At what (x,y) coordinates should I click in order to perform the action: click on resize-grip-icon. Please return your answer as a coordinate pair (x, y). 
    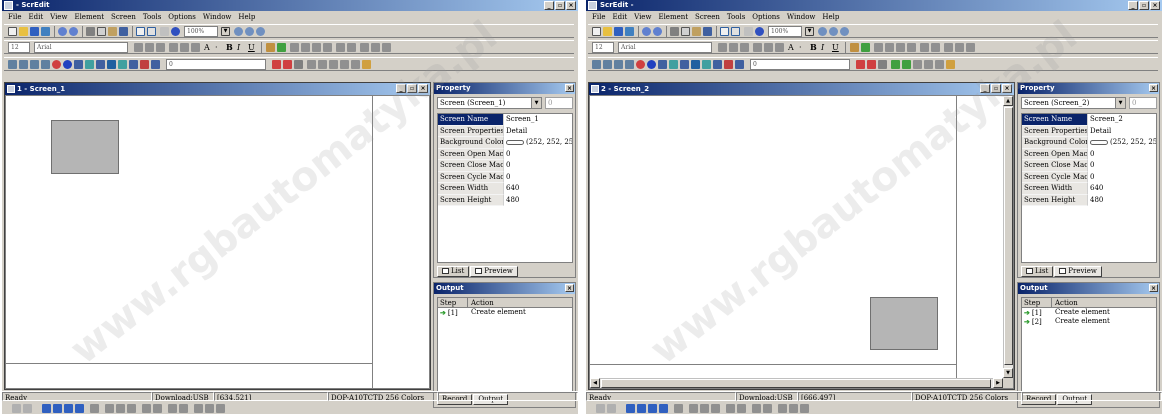
    Looking at the image, I should click on (1008, 383).